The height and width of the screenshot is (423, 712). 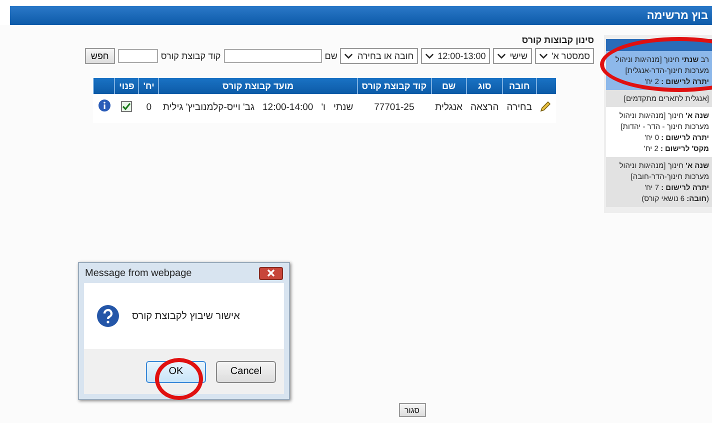 What do you see at coordinates (108, 316) in the screenshot?
I see `question-icon` at bounding box center [108, 316].